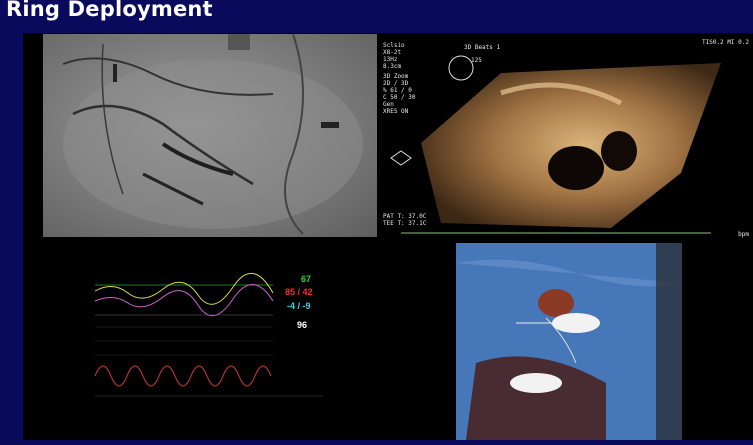  Describe the element at coordinates (306, 279) in the screenshot. I see `heart-rate-value: 67` at that location.